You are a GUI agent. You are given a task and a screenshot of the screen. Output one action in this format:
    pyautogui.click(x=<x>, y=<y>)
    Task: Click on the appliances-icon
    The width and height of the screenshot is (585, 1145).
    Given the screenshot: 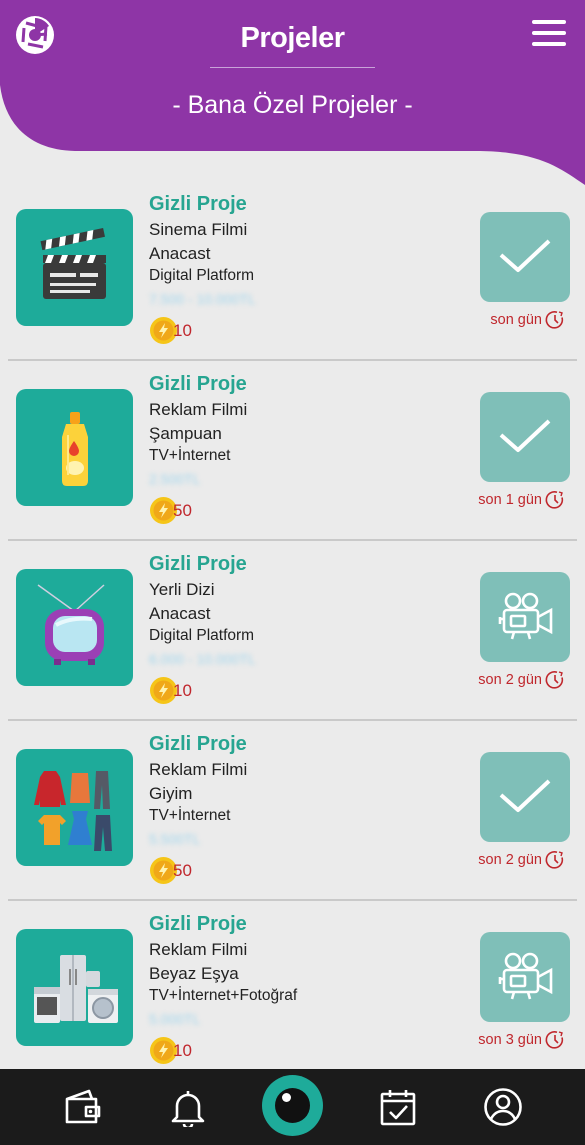 What is the action you would take?
    pyautogui.click(x=74, y=987)
    